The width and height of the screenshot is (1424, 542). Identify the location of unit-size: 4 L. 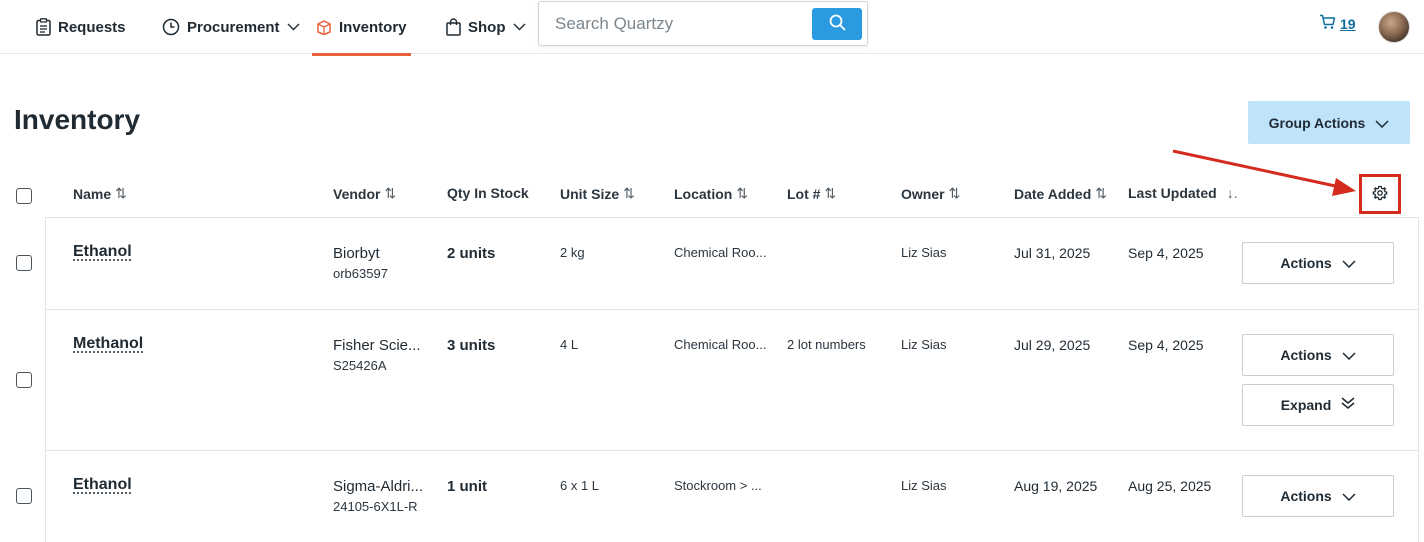
(569, 344).